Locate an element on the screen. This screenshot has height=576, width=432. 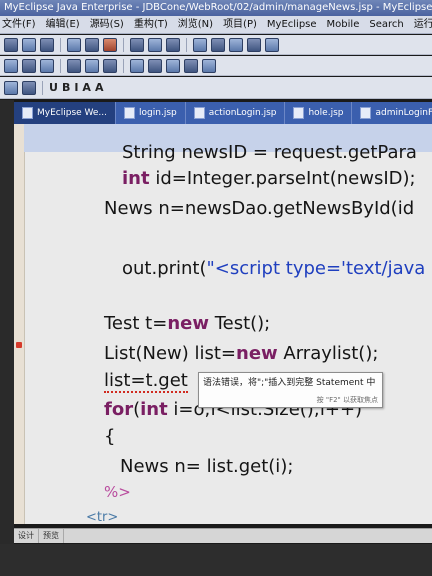
font-shrink-button: A is located at coordinates (99, 87).